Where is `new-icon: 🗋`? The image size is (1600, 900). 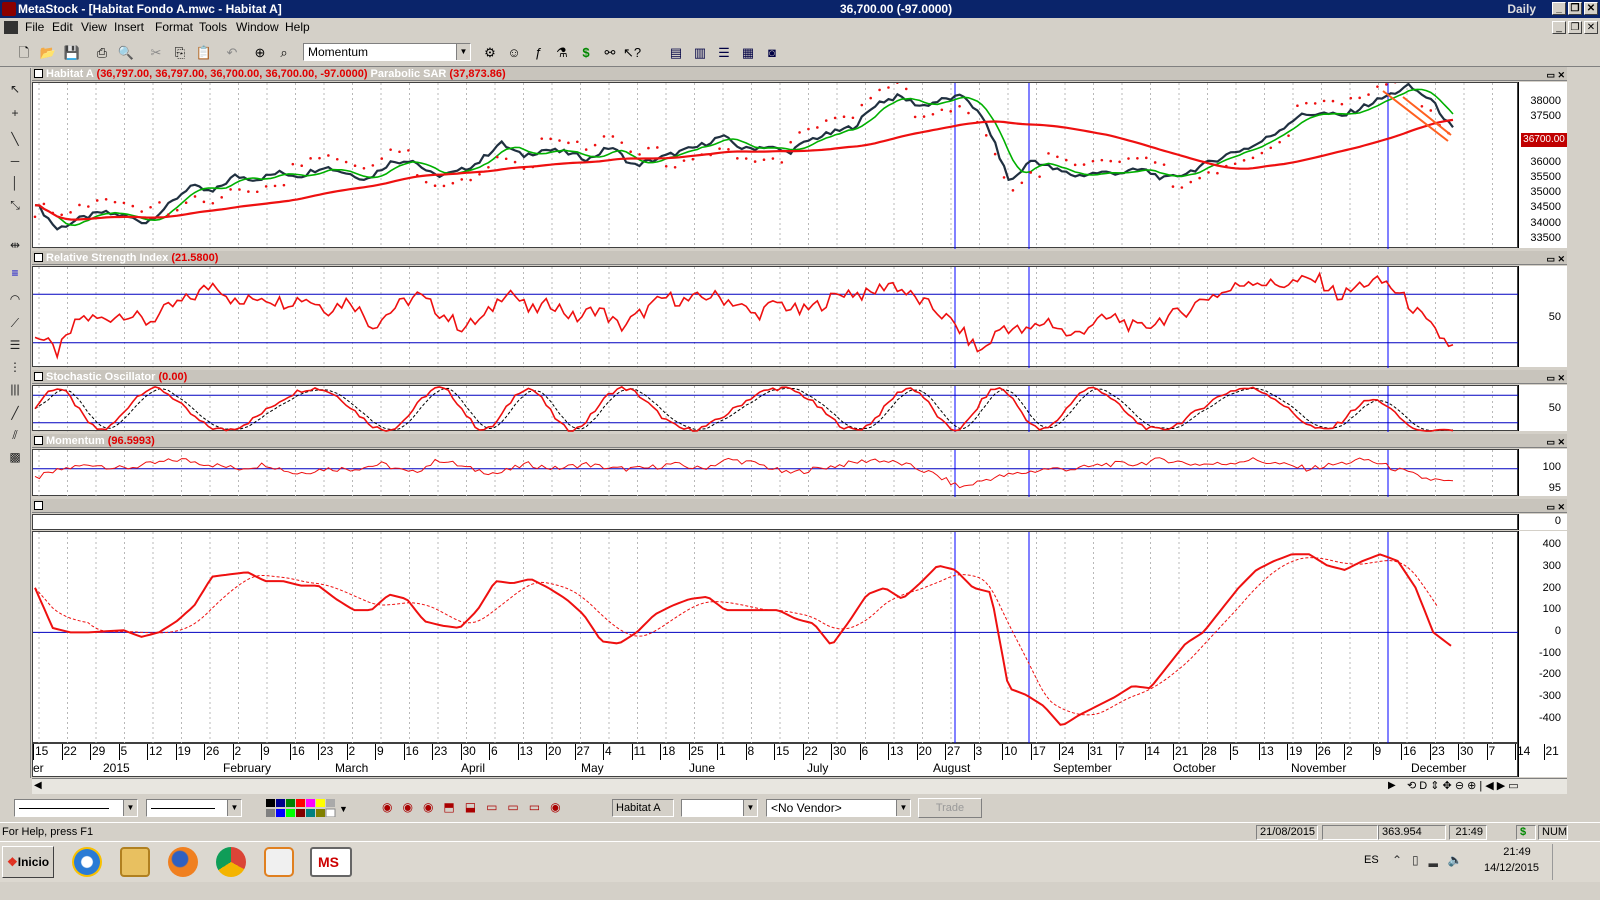 new-icon: 🗋 is located at coordinates (24, 53).